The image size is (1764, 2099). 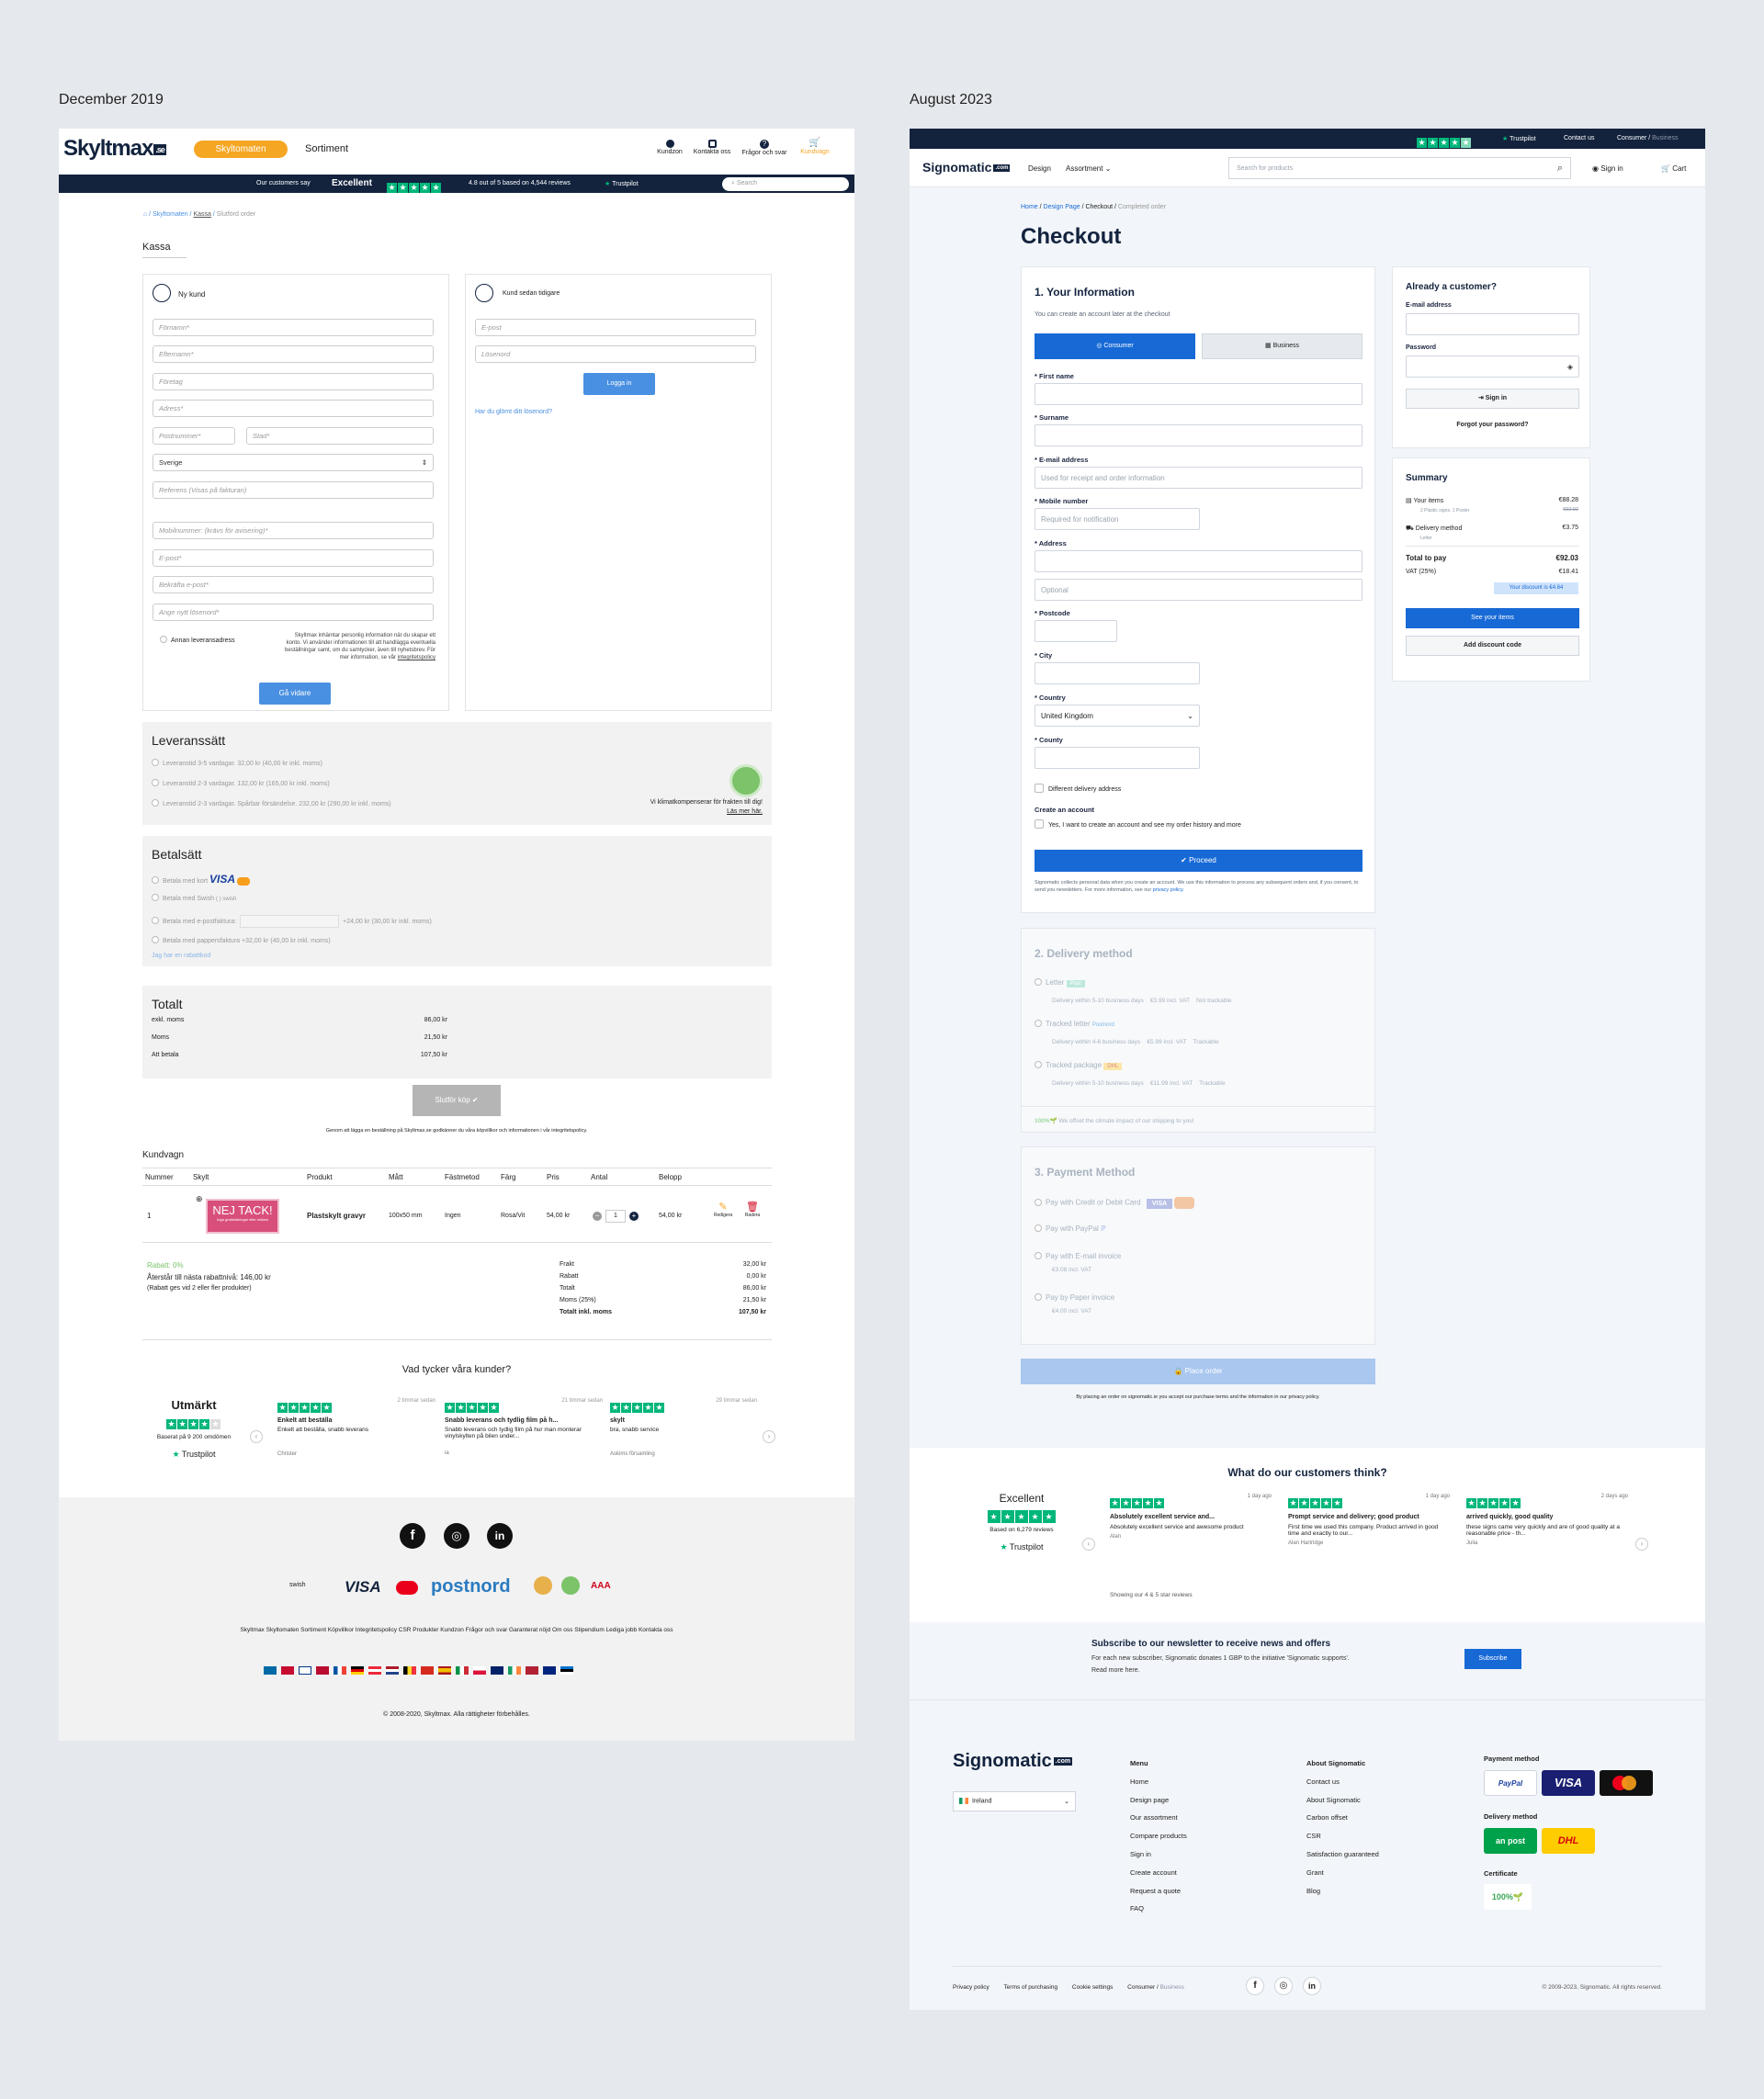 I want to click on subscribe-button: Subscribe, so click(x=1492, y=1659).